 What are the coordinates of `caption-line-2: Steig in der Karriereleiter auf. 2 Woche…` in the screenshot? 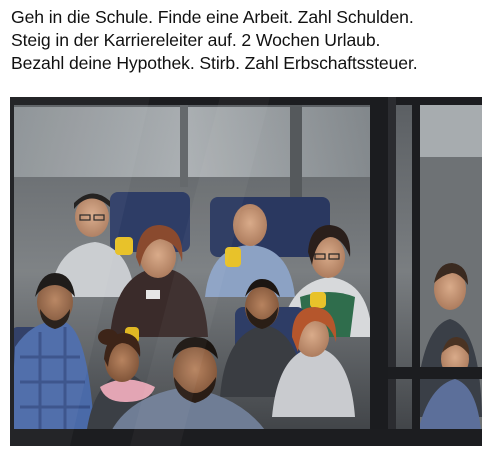 It's located at (196, 40).